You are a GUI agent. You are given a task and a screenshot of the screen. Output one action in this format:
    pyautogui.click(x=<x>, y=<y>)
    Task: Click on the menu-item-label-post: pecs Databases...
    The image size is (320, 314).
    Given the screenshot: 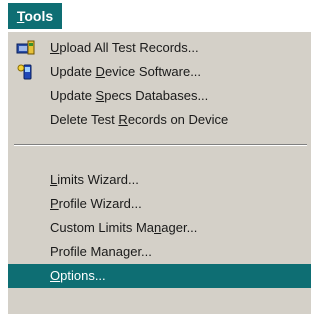 What is the action you would take?
    pyautogui.click(x=156, y=95)
    